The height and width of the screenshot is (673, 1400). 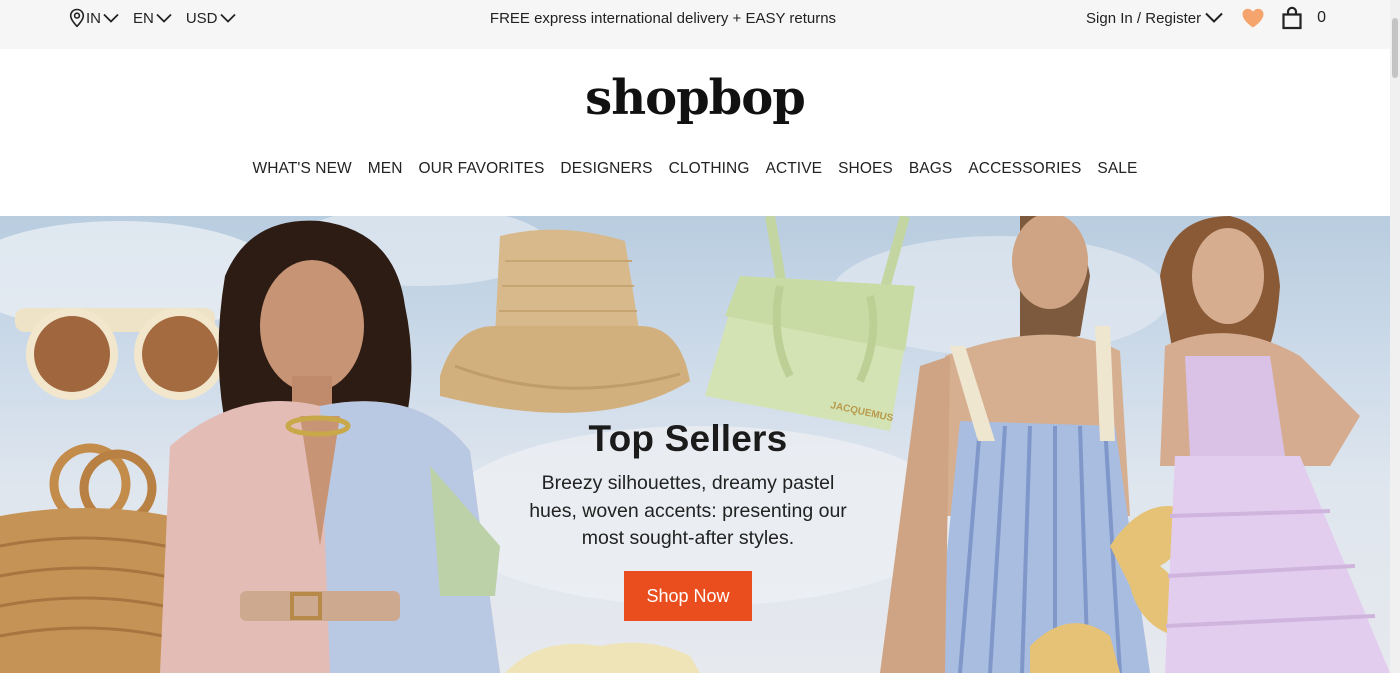 I want to click on currency-selector: USD, so click(x=211, y=18).